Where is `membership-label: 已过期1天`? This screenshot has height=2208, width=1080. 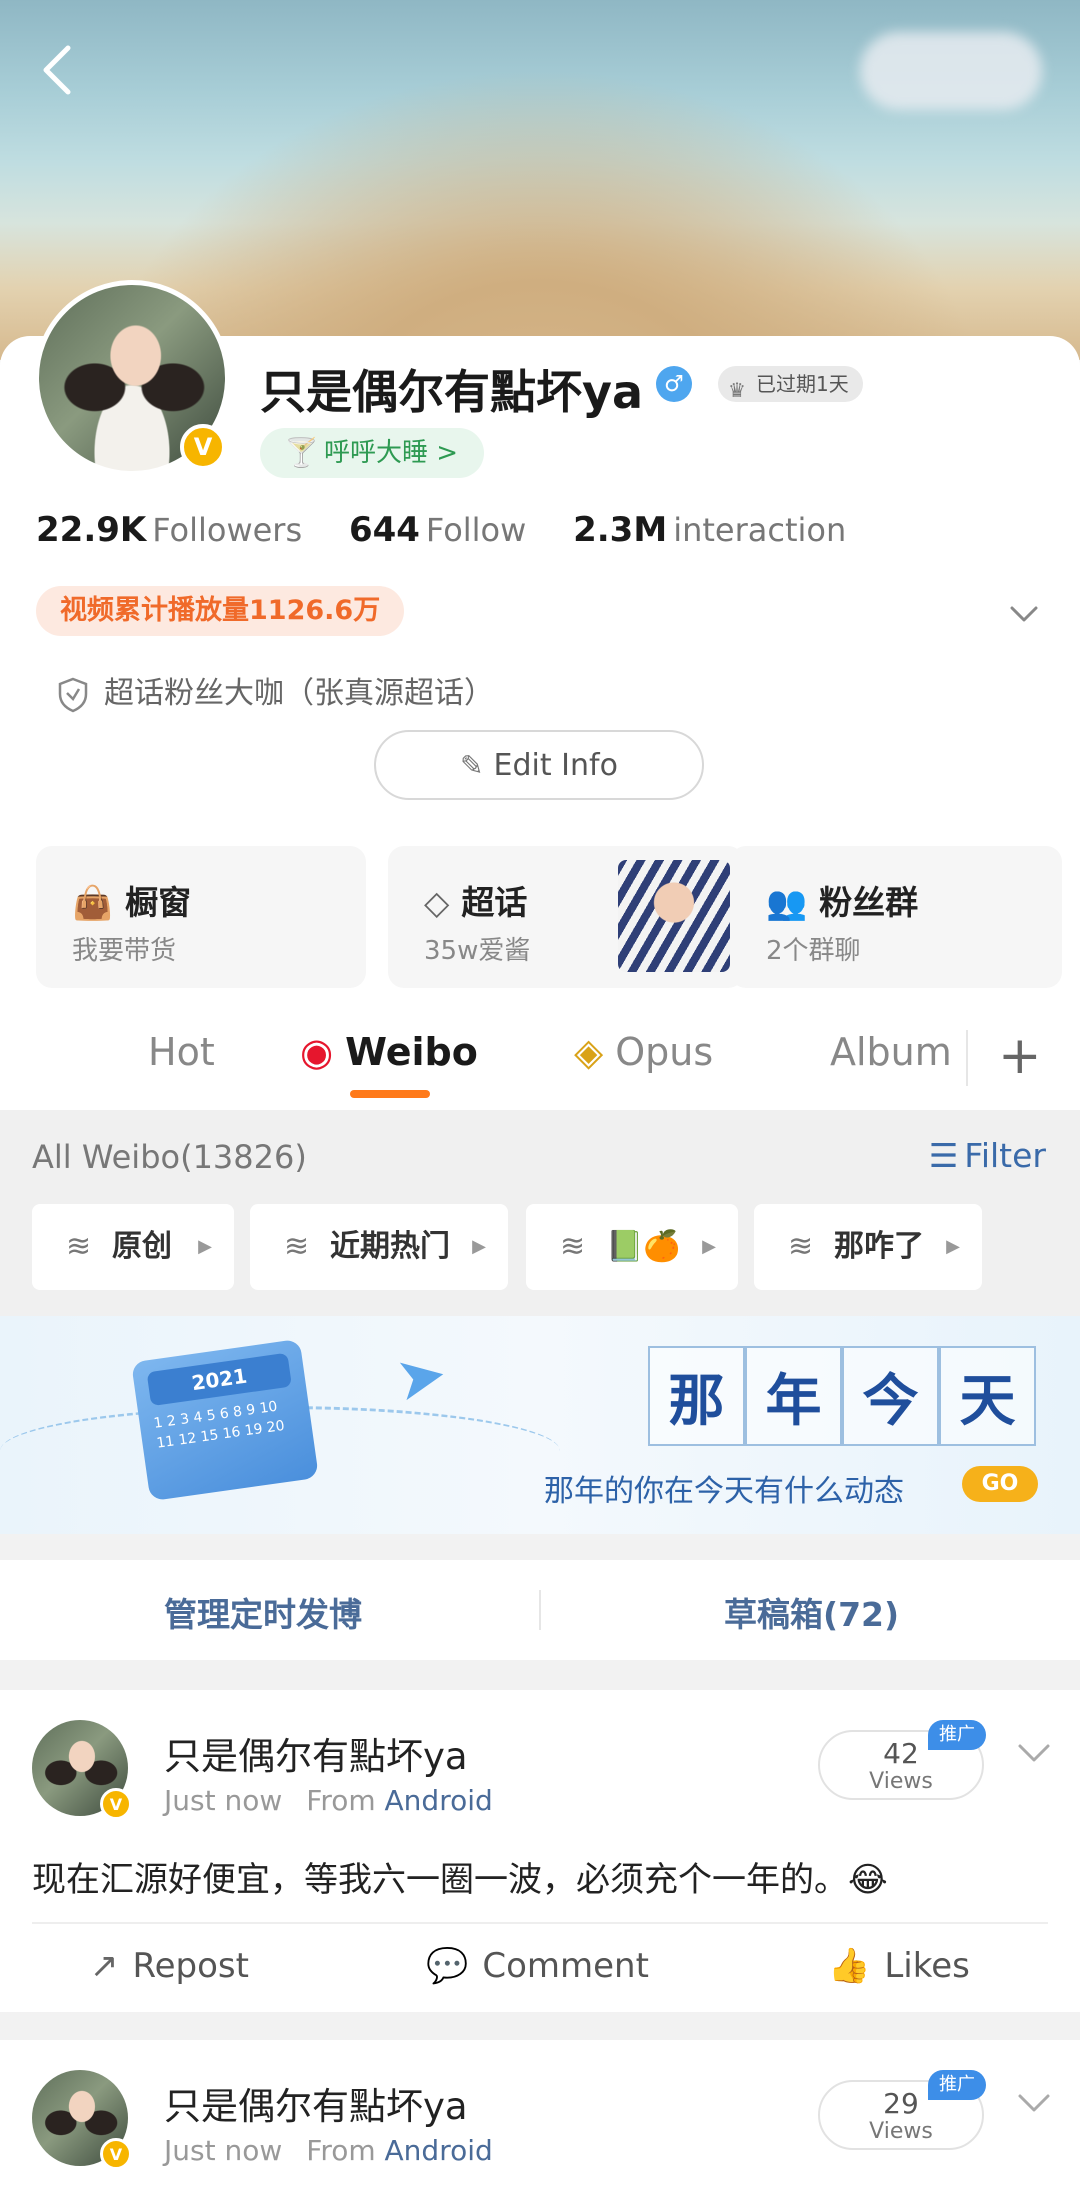
membership-label: 已过期1天 is located at coordinates (802, 384).